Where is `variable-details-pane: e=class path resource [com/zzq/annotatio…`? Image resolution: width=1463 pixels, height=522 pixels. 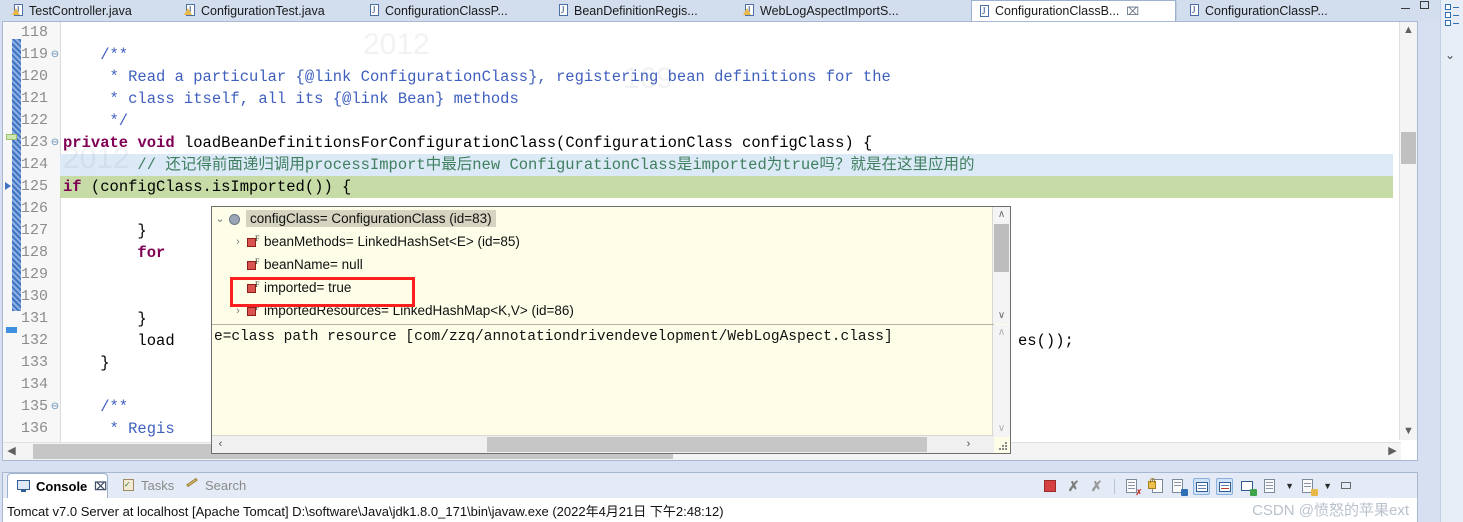
variable-details-pane: e=class path resource [com/zzq/annotatio… is located at coordinates (603, 381).